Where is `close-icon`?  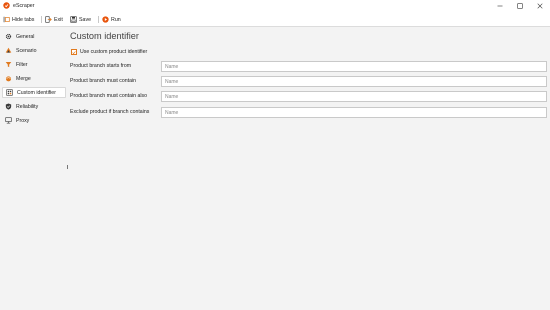 close-icon is located at coordinates (540, 6).